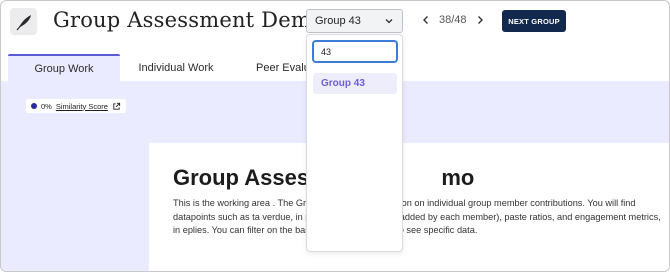  What do you see at coordinates (46, 106) in the screenshot?
I see `similarity-percent: 0%` at bounding box center [46, 106].